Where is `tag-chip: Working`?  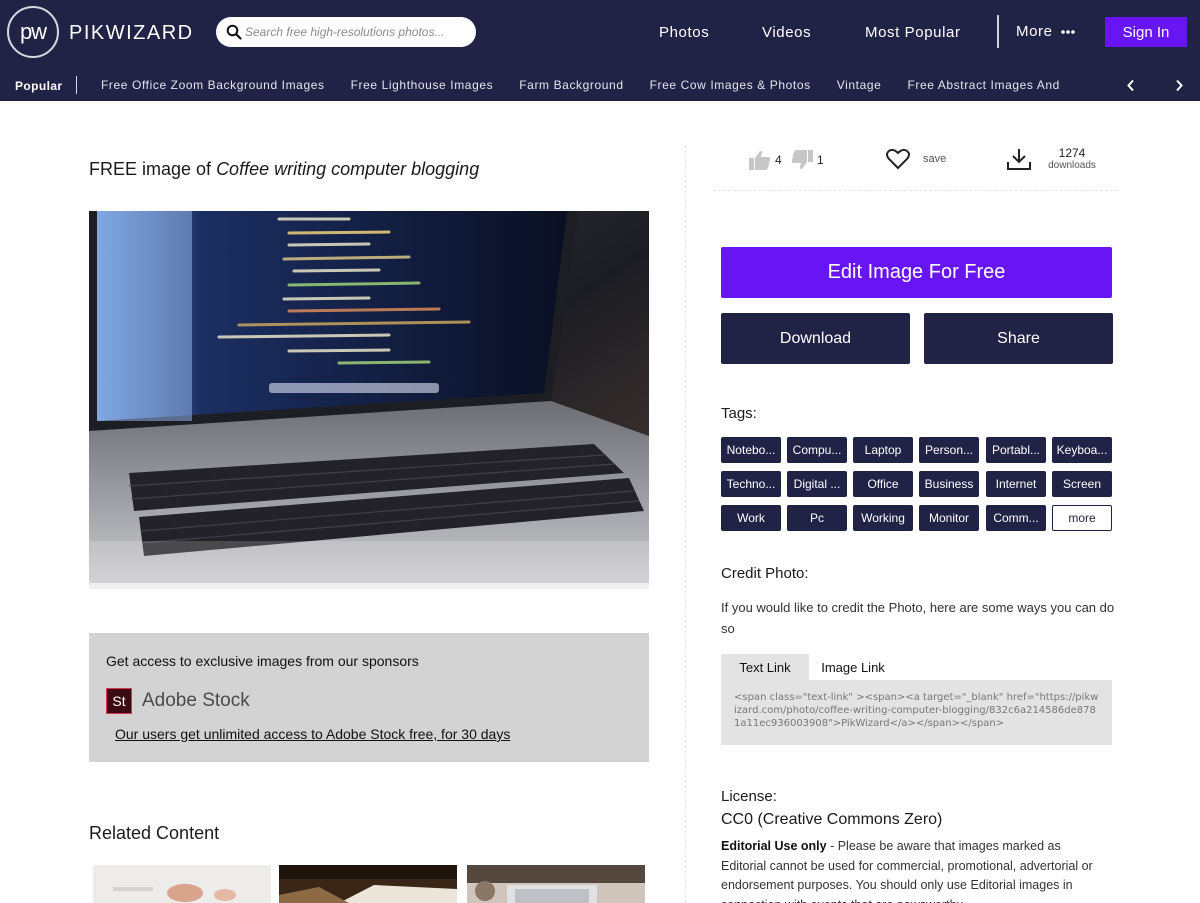 tag-chip: Working is located at coordinates (883, 518).